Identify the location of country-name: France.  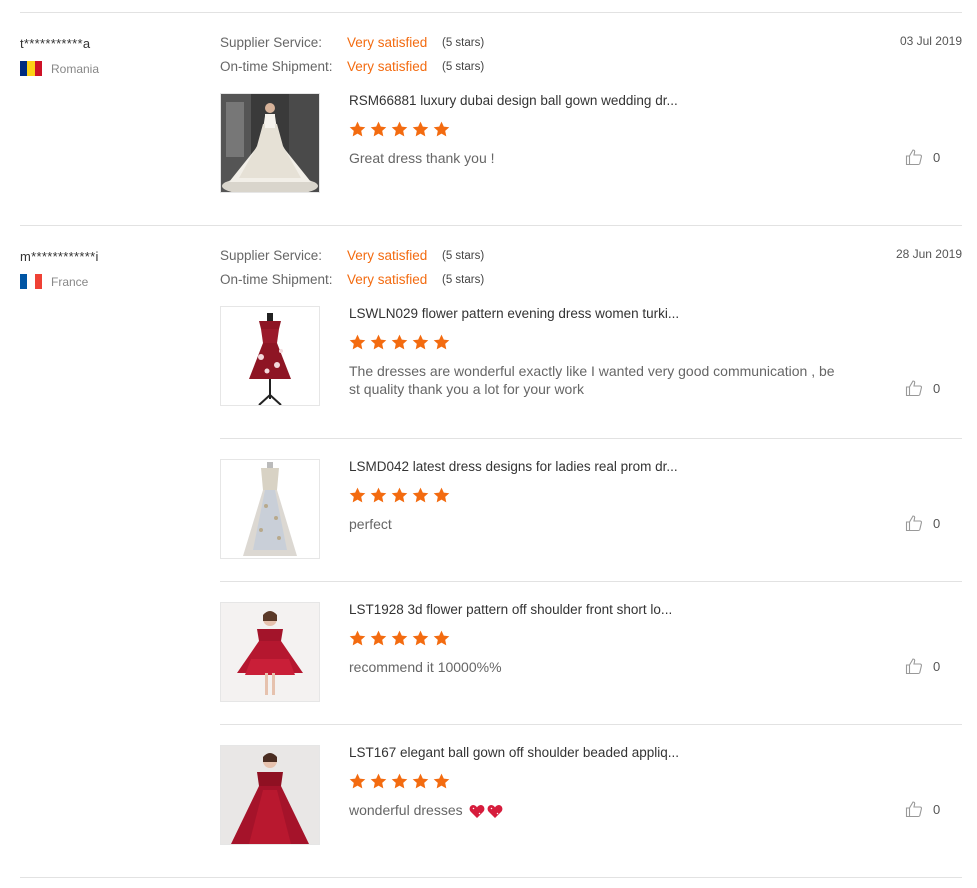
(70, 281).